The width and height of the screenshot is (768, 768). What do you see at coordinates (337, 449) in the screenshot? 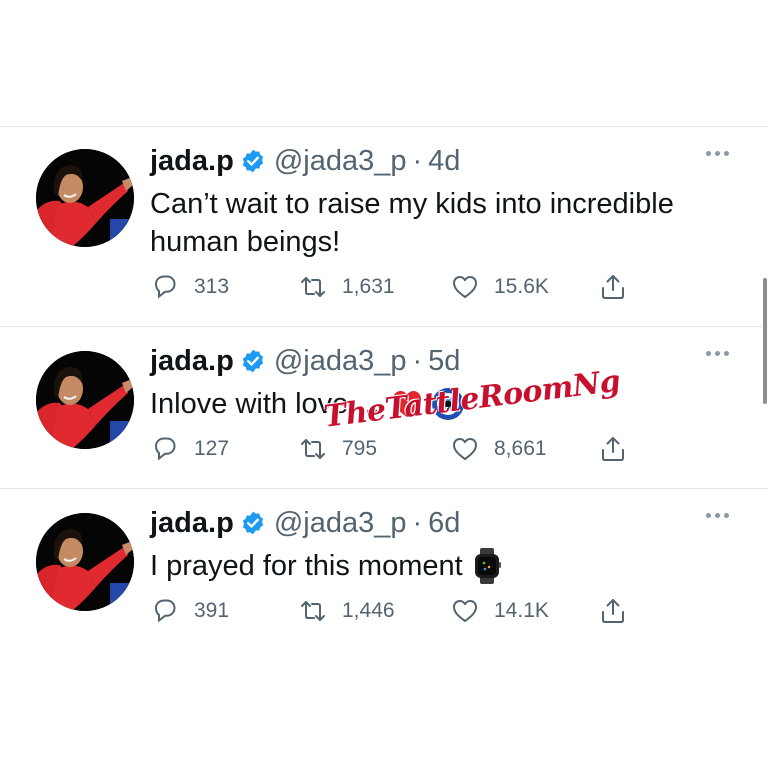
I see `retweet-button: 795` at bounding box center [337, 449].